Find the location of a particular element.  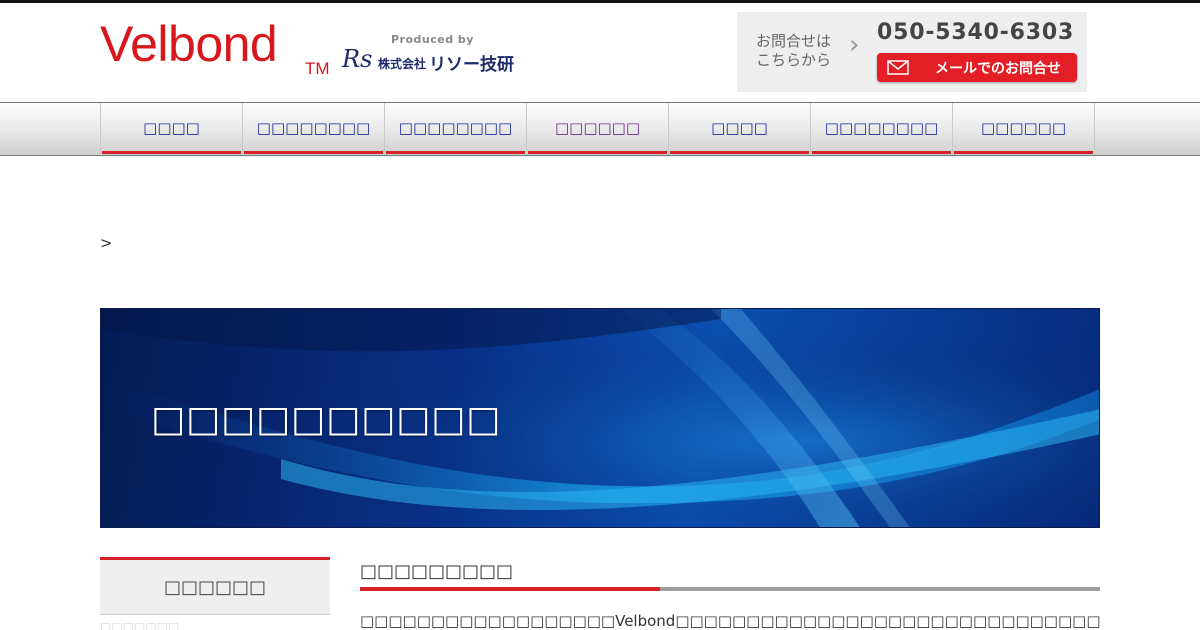

nav-item-3: □□□□□□□□ is located at coordinates (456, 129).